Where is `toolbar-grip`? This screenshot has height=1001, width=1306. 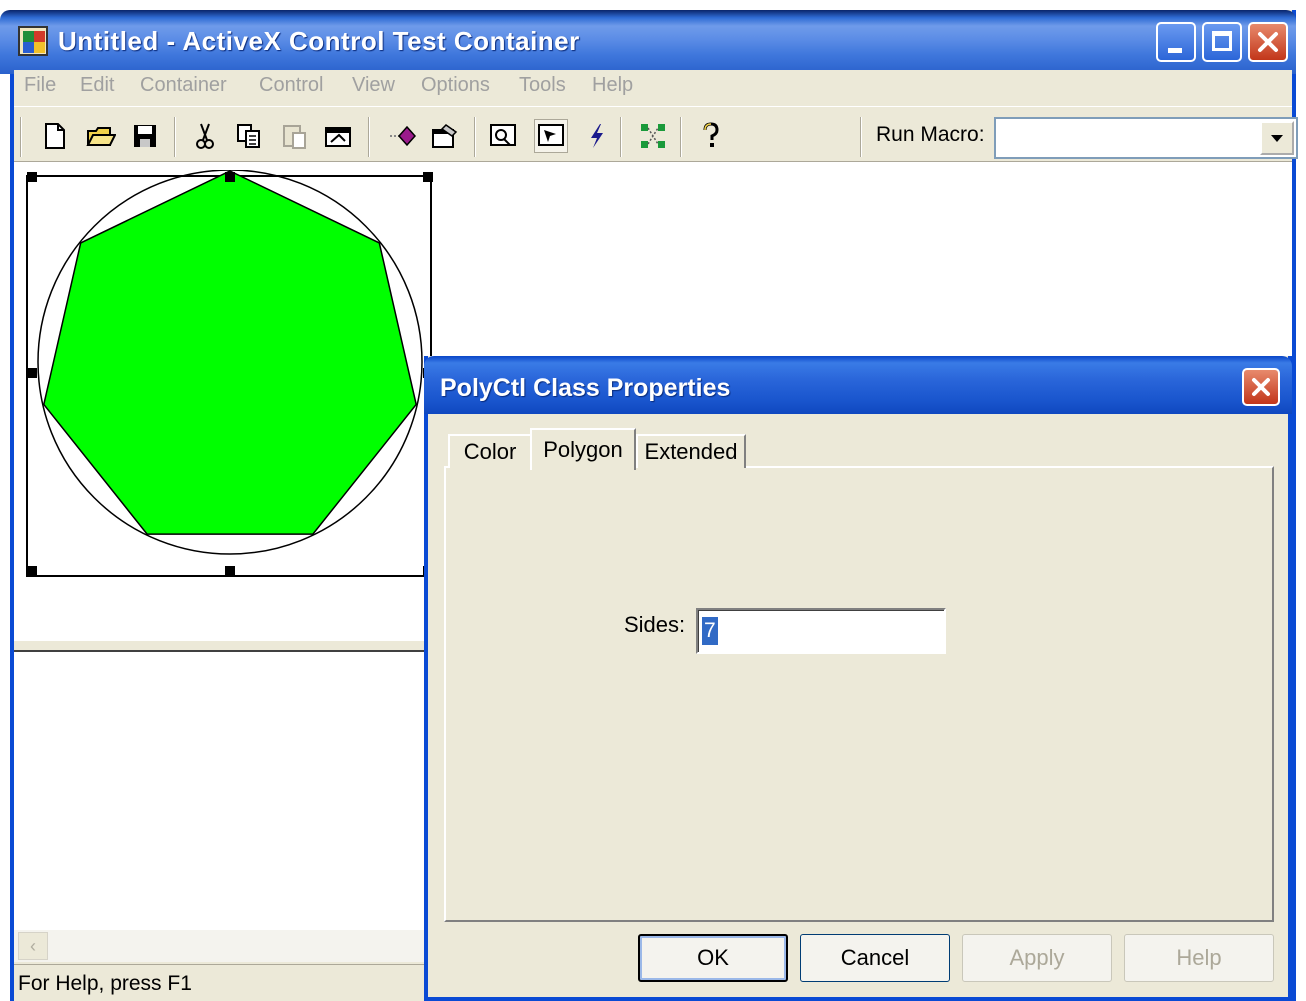
toolbar-grip is located at coordinates (21, 137).